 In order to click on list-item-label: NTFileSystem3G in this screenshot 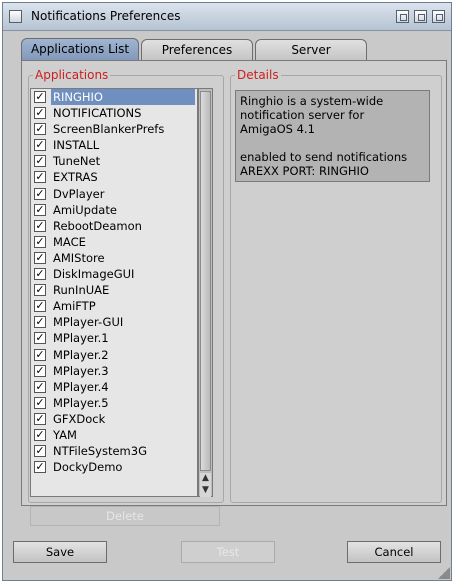, I will do `click(100, 451)`.